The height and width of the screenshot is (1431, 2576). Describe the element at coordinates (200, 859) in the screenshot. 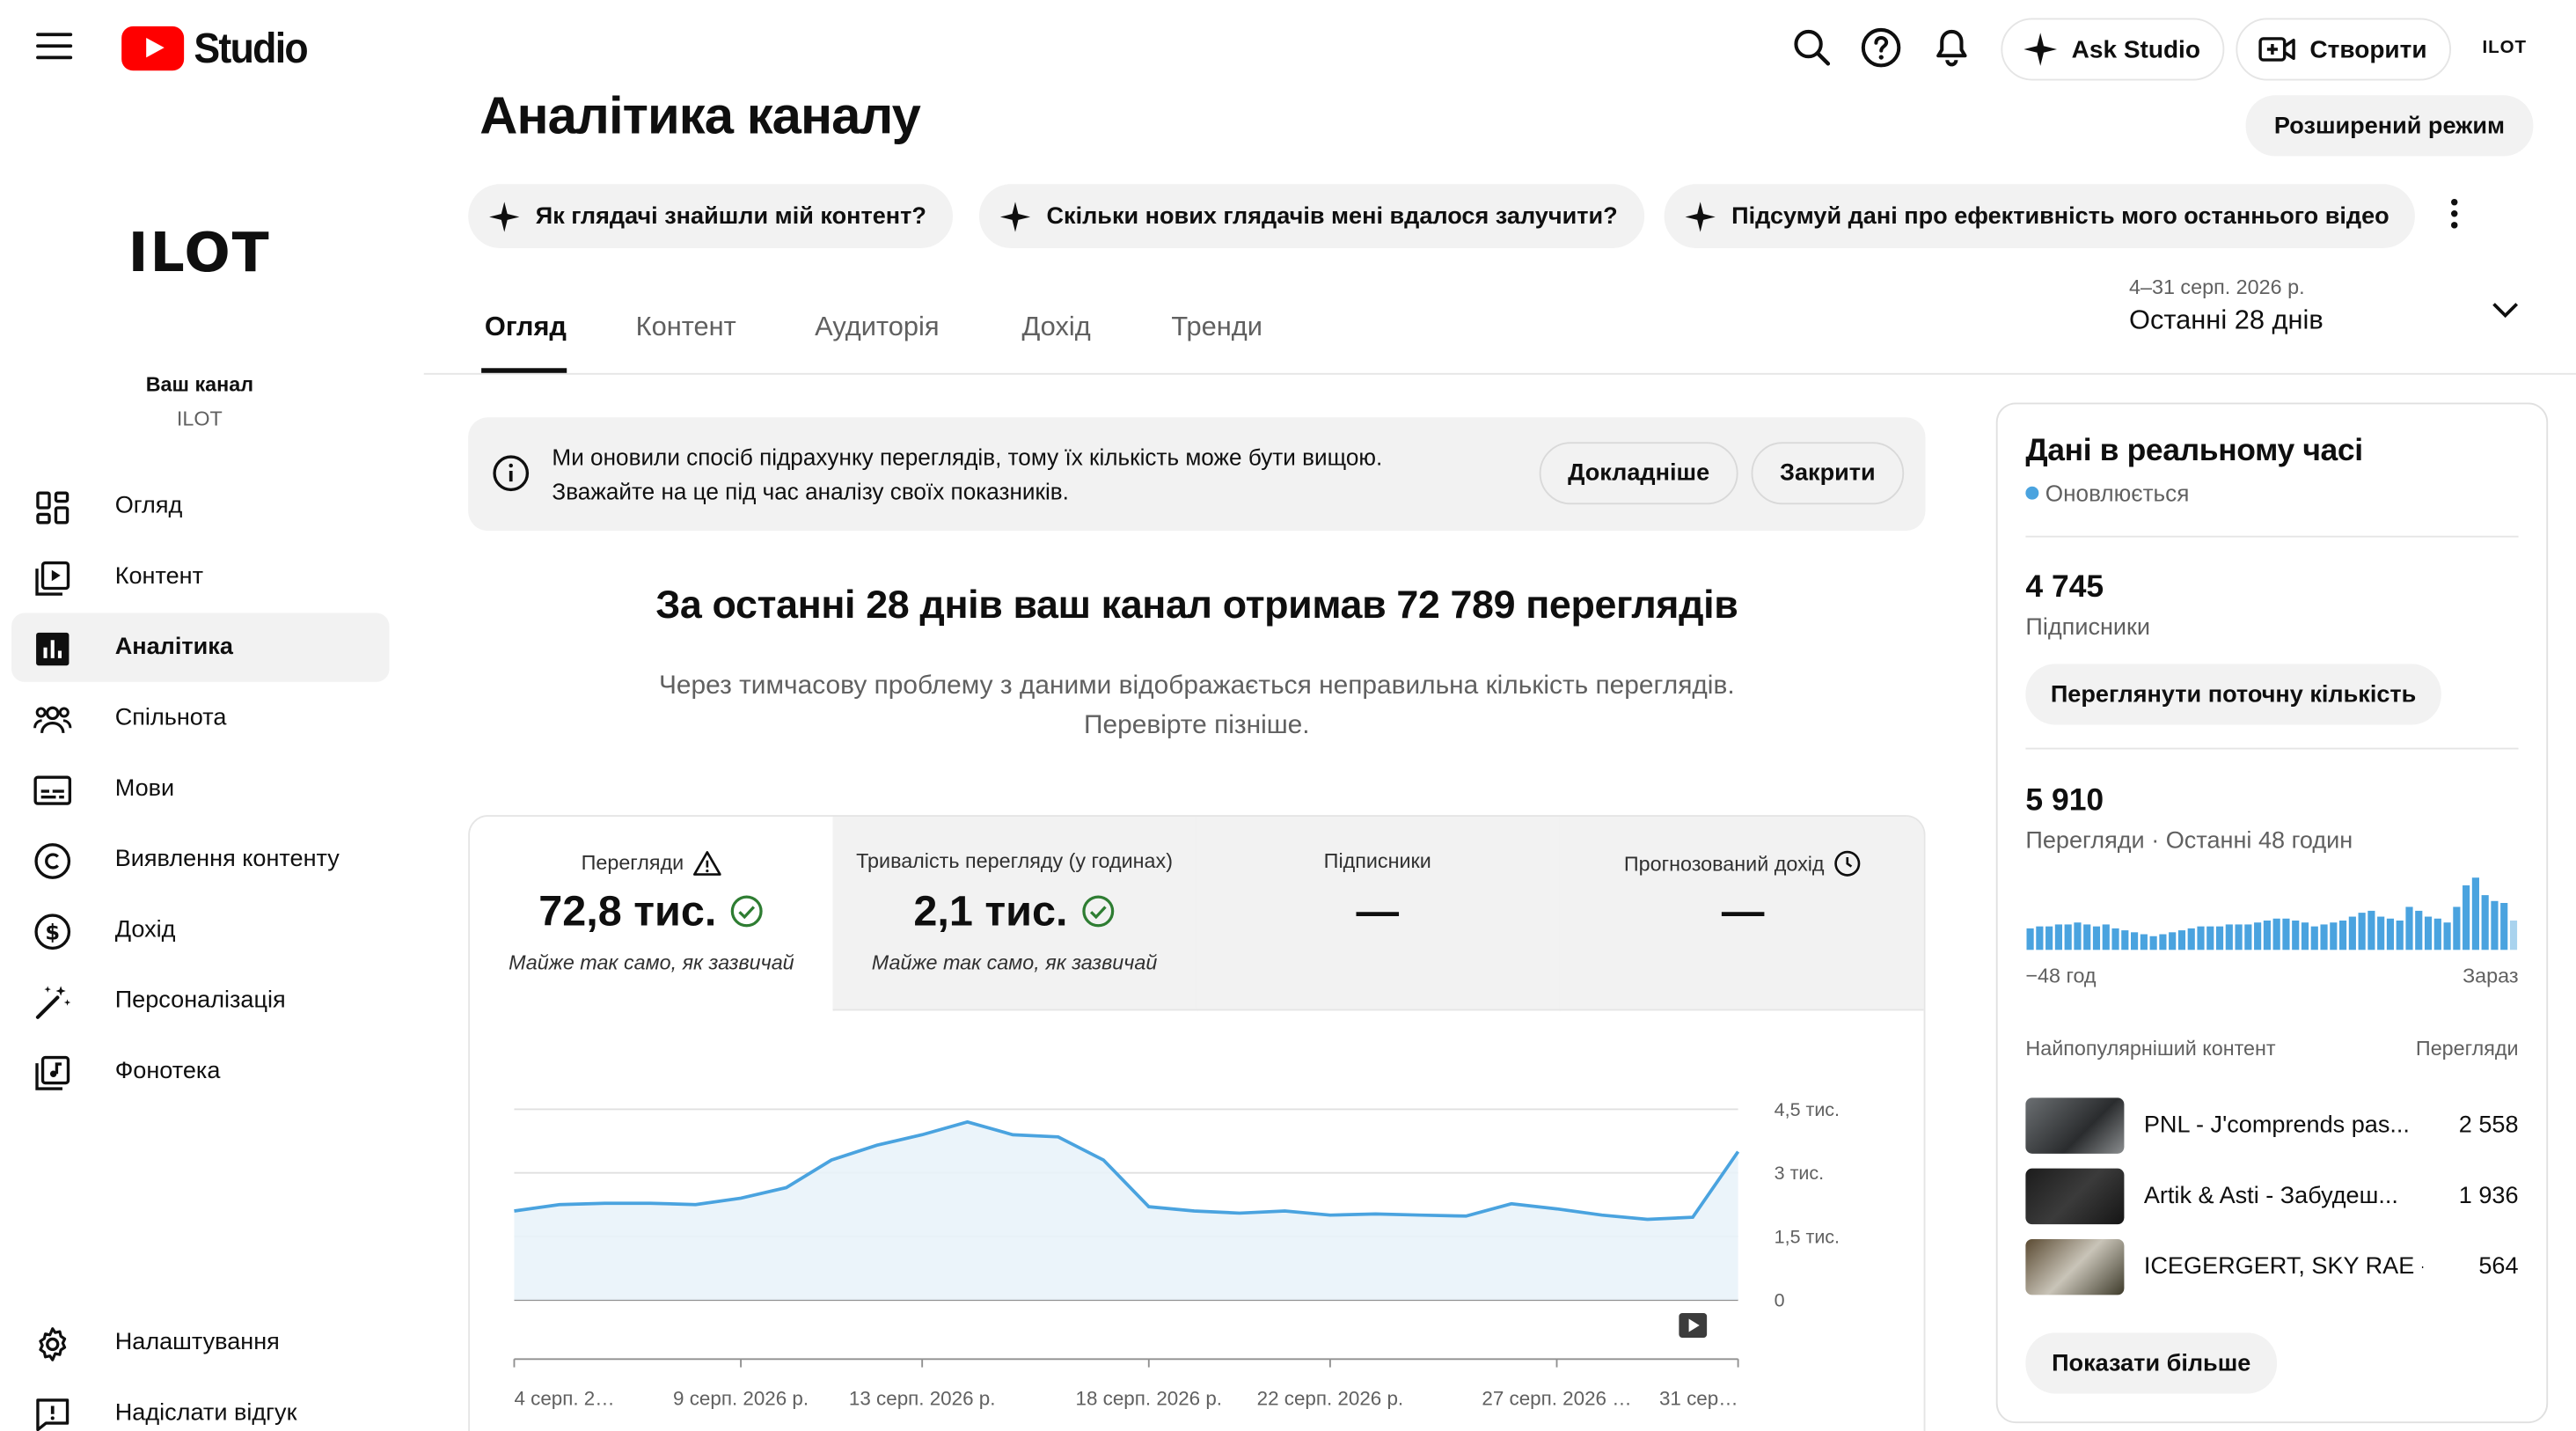

I see `sidebar-item-content-detection: Виявлення контенту` at that location.